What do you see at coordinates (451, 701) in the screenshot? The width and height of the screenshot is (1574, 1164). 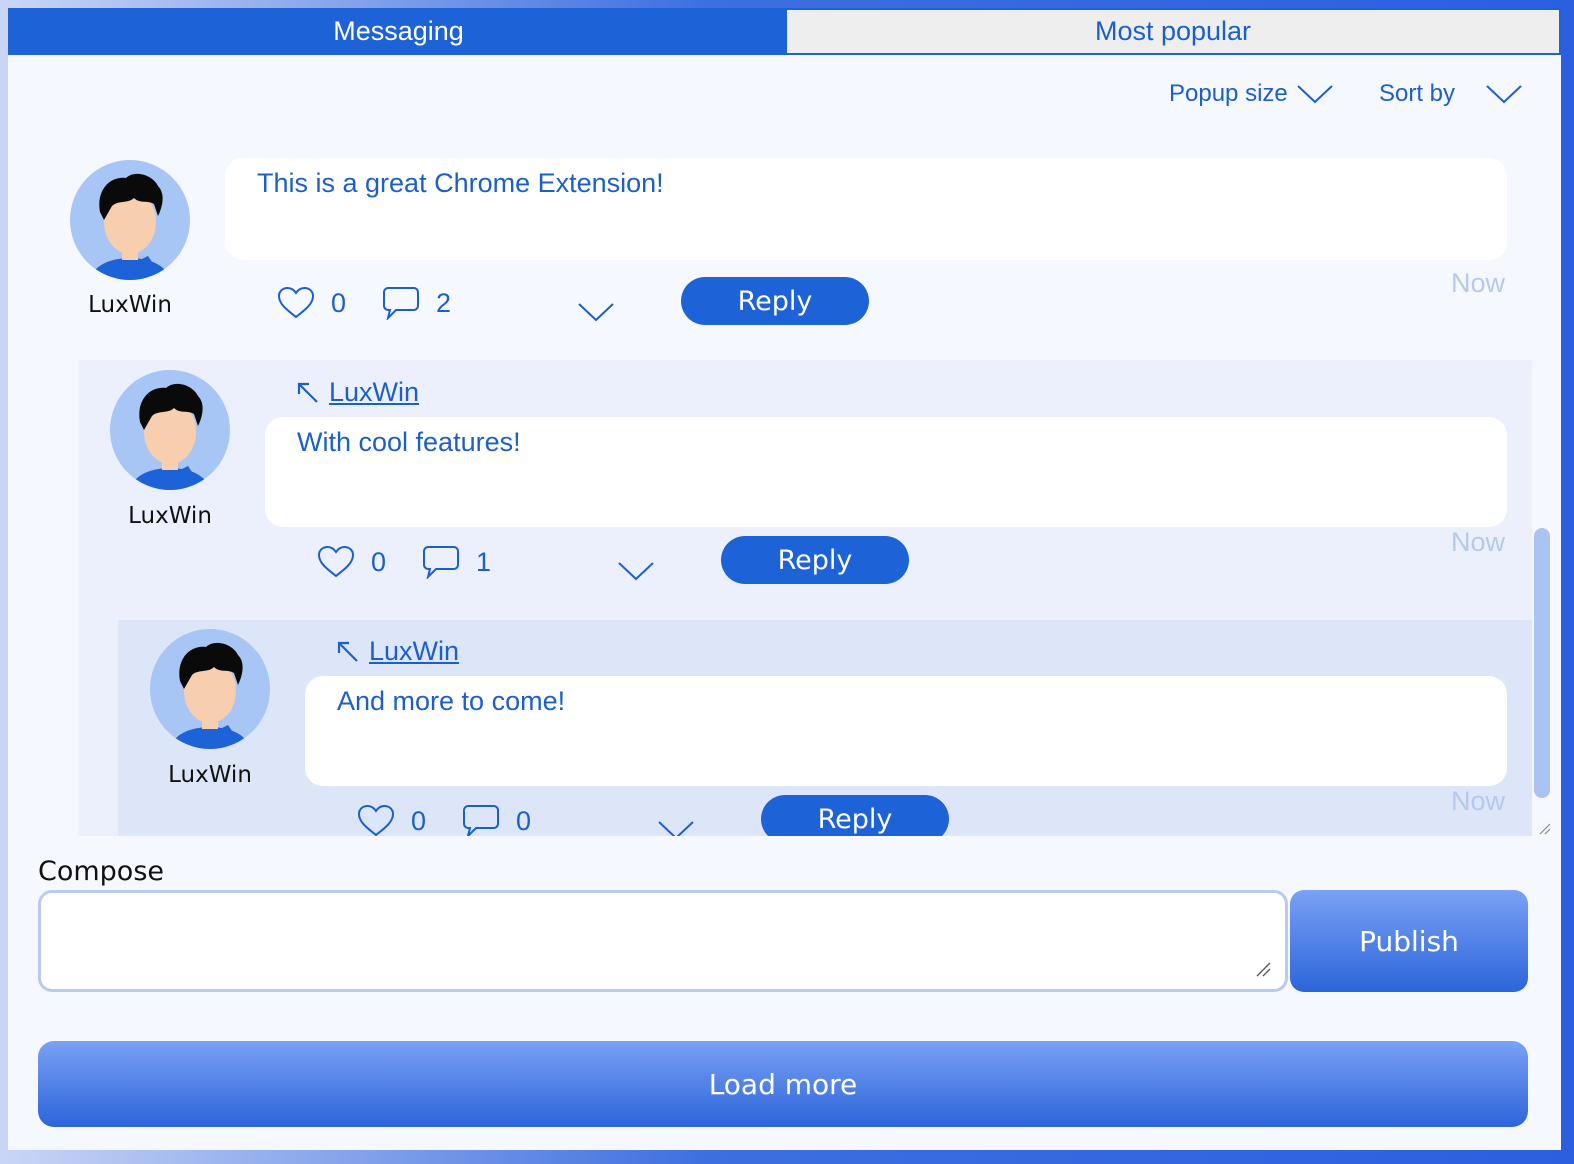 I see `message-text: And more to come!` at bounding box center [451, 701].